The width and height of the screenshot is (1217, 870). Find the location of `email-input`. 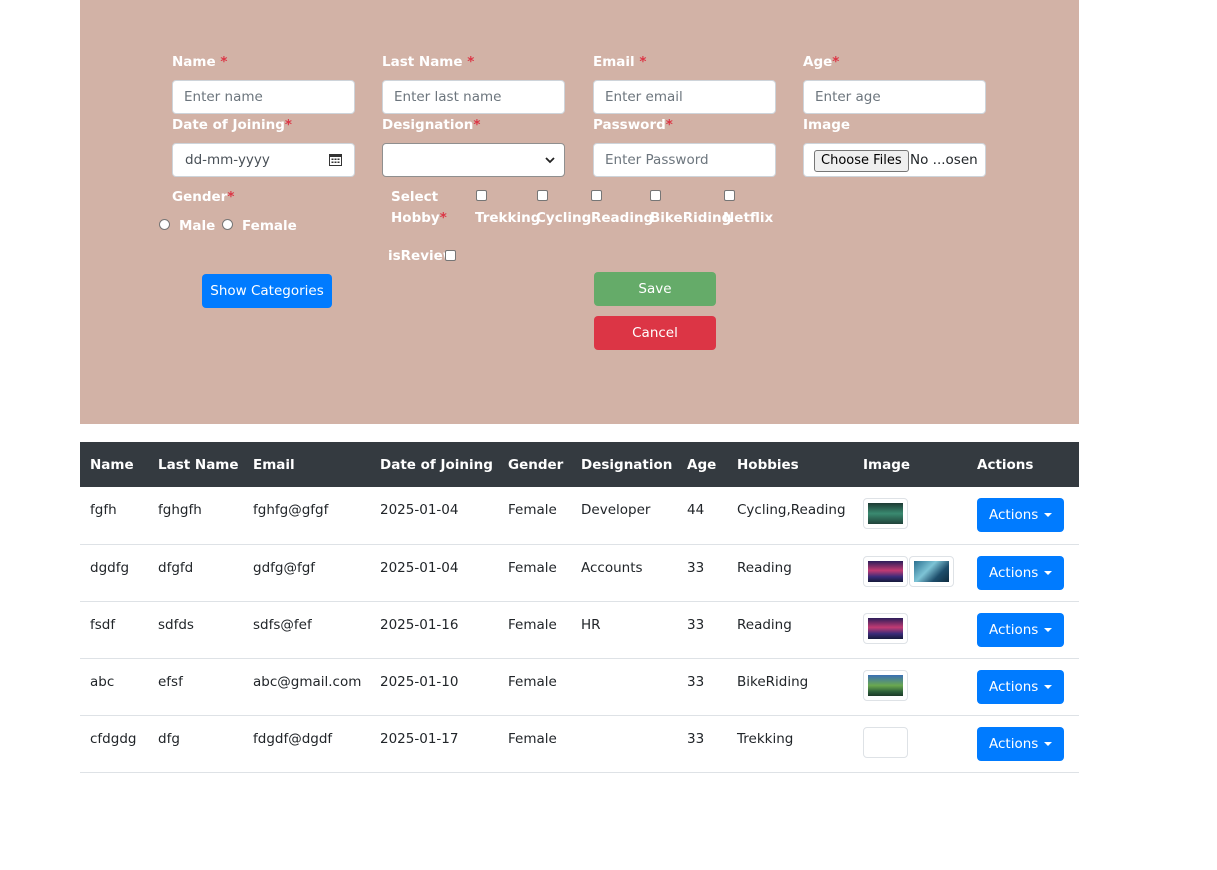

email-input is located at coordinates (684, 97).